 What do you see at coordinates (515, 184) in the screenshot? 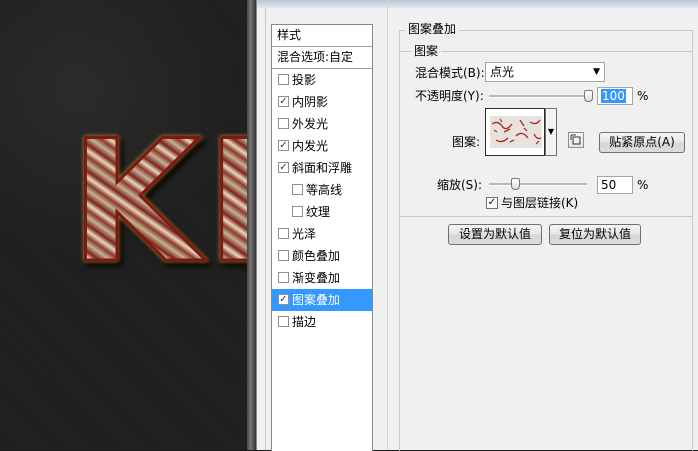
I see `scale-slider-thumb` at bounding box center [515, 184].